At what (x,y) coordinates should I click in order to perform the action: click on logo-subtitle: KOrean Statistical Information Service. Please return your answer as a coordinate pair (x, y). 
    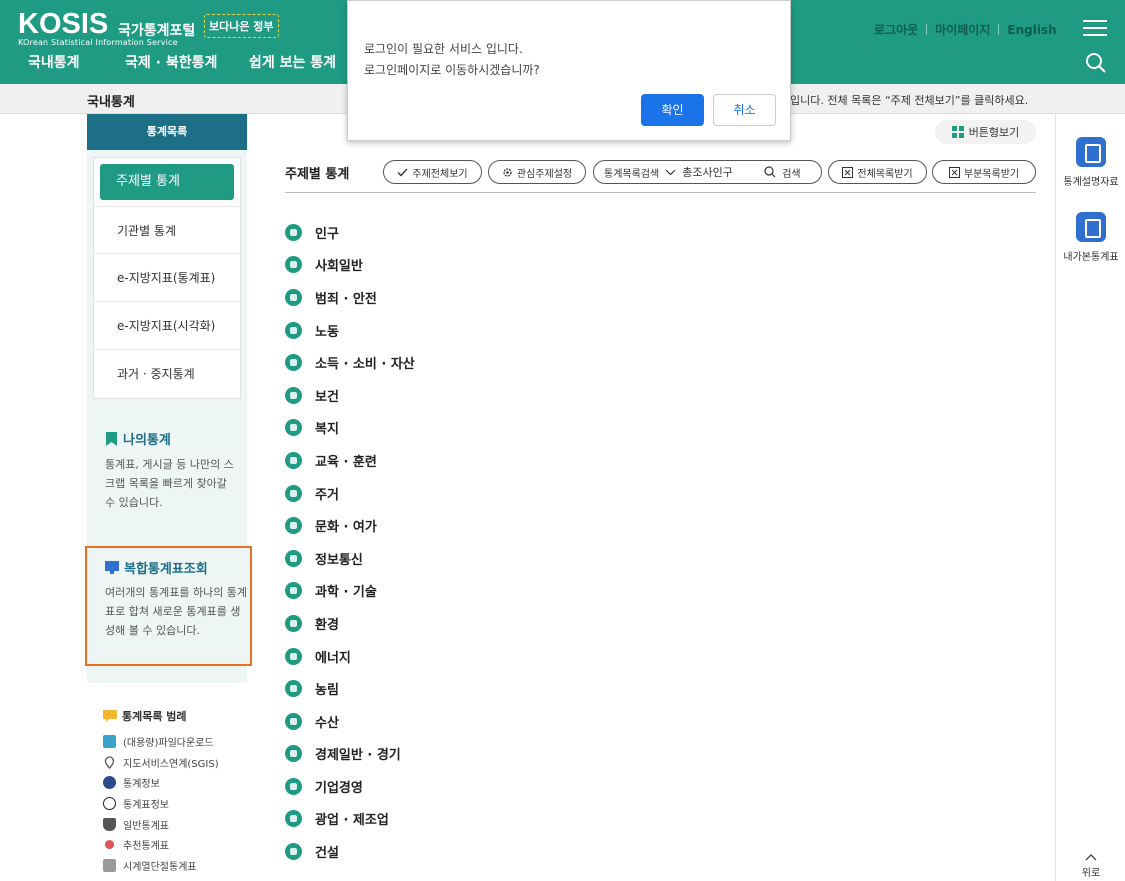
    Looking at the image, I should click on (98, 42).